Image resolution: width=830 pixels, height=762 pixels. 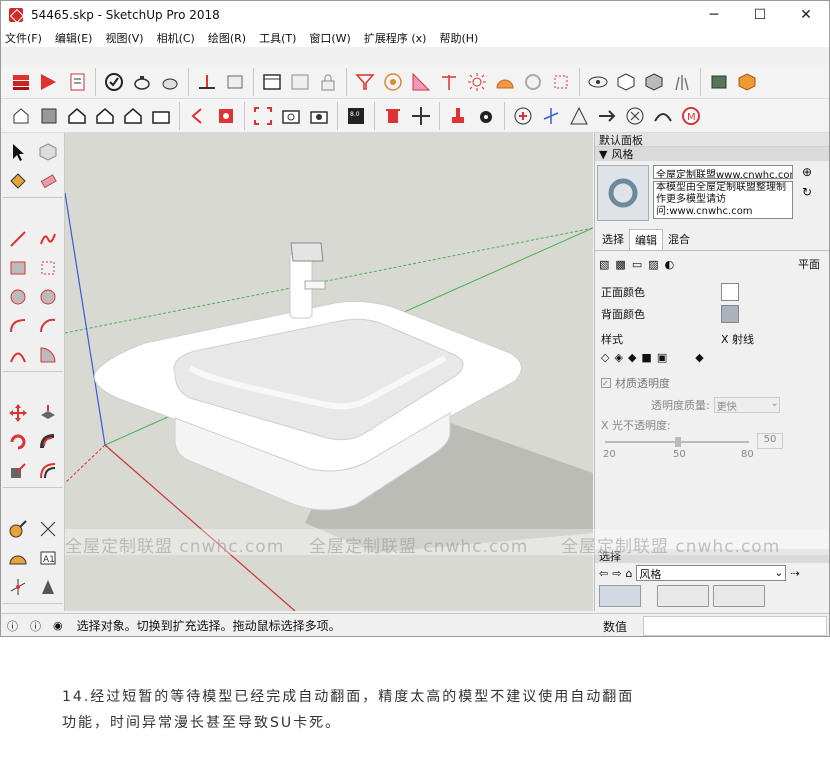 What do you see at coordinates (628, 573) in the screenshot?
I see `home-icon: ⌂` at bounding box center [628, 573].